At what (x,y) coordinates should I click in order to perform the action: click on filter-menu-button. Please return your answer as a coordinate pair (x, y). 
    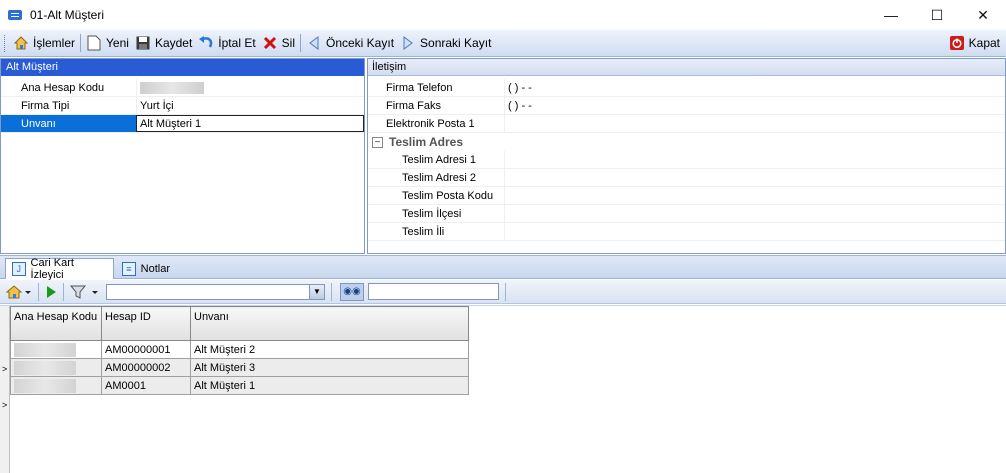
    Looking at the image, I should click on (85, 292).